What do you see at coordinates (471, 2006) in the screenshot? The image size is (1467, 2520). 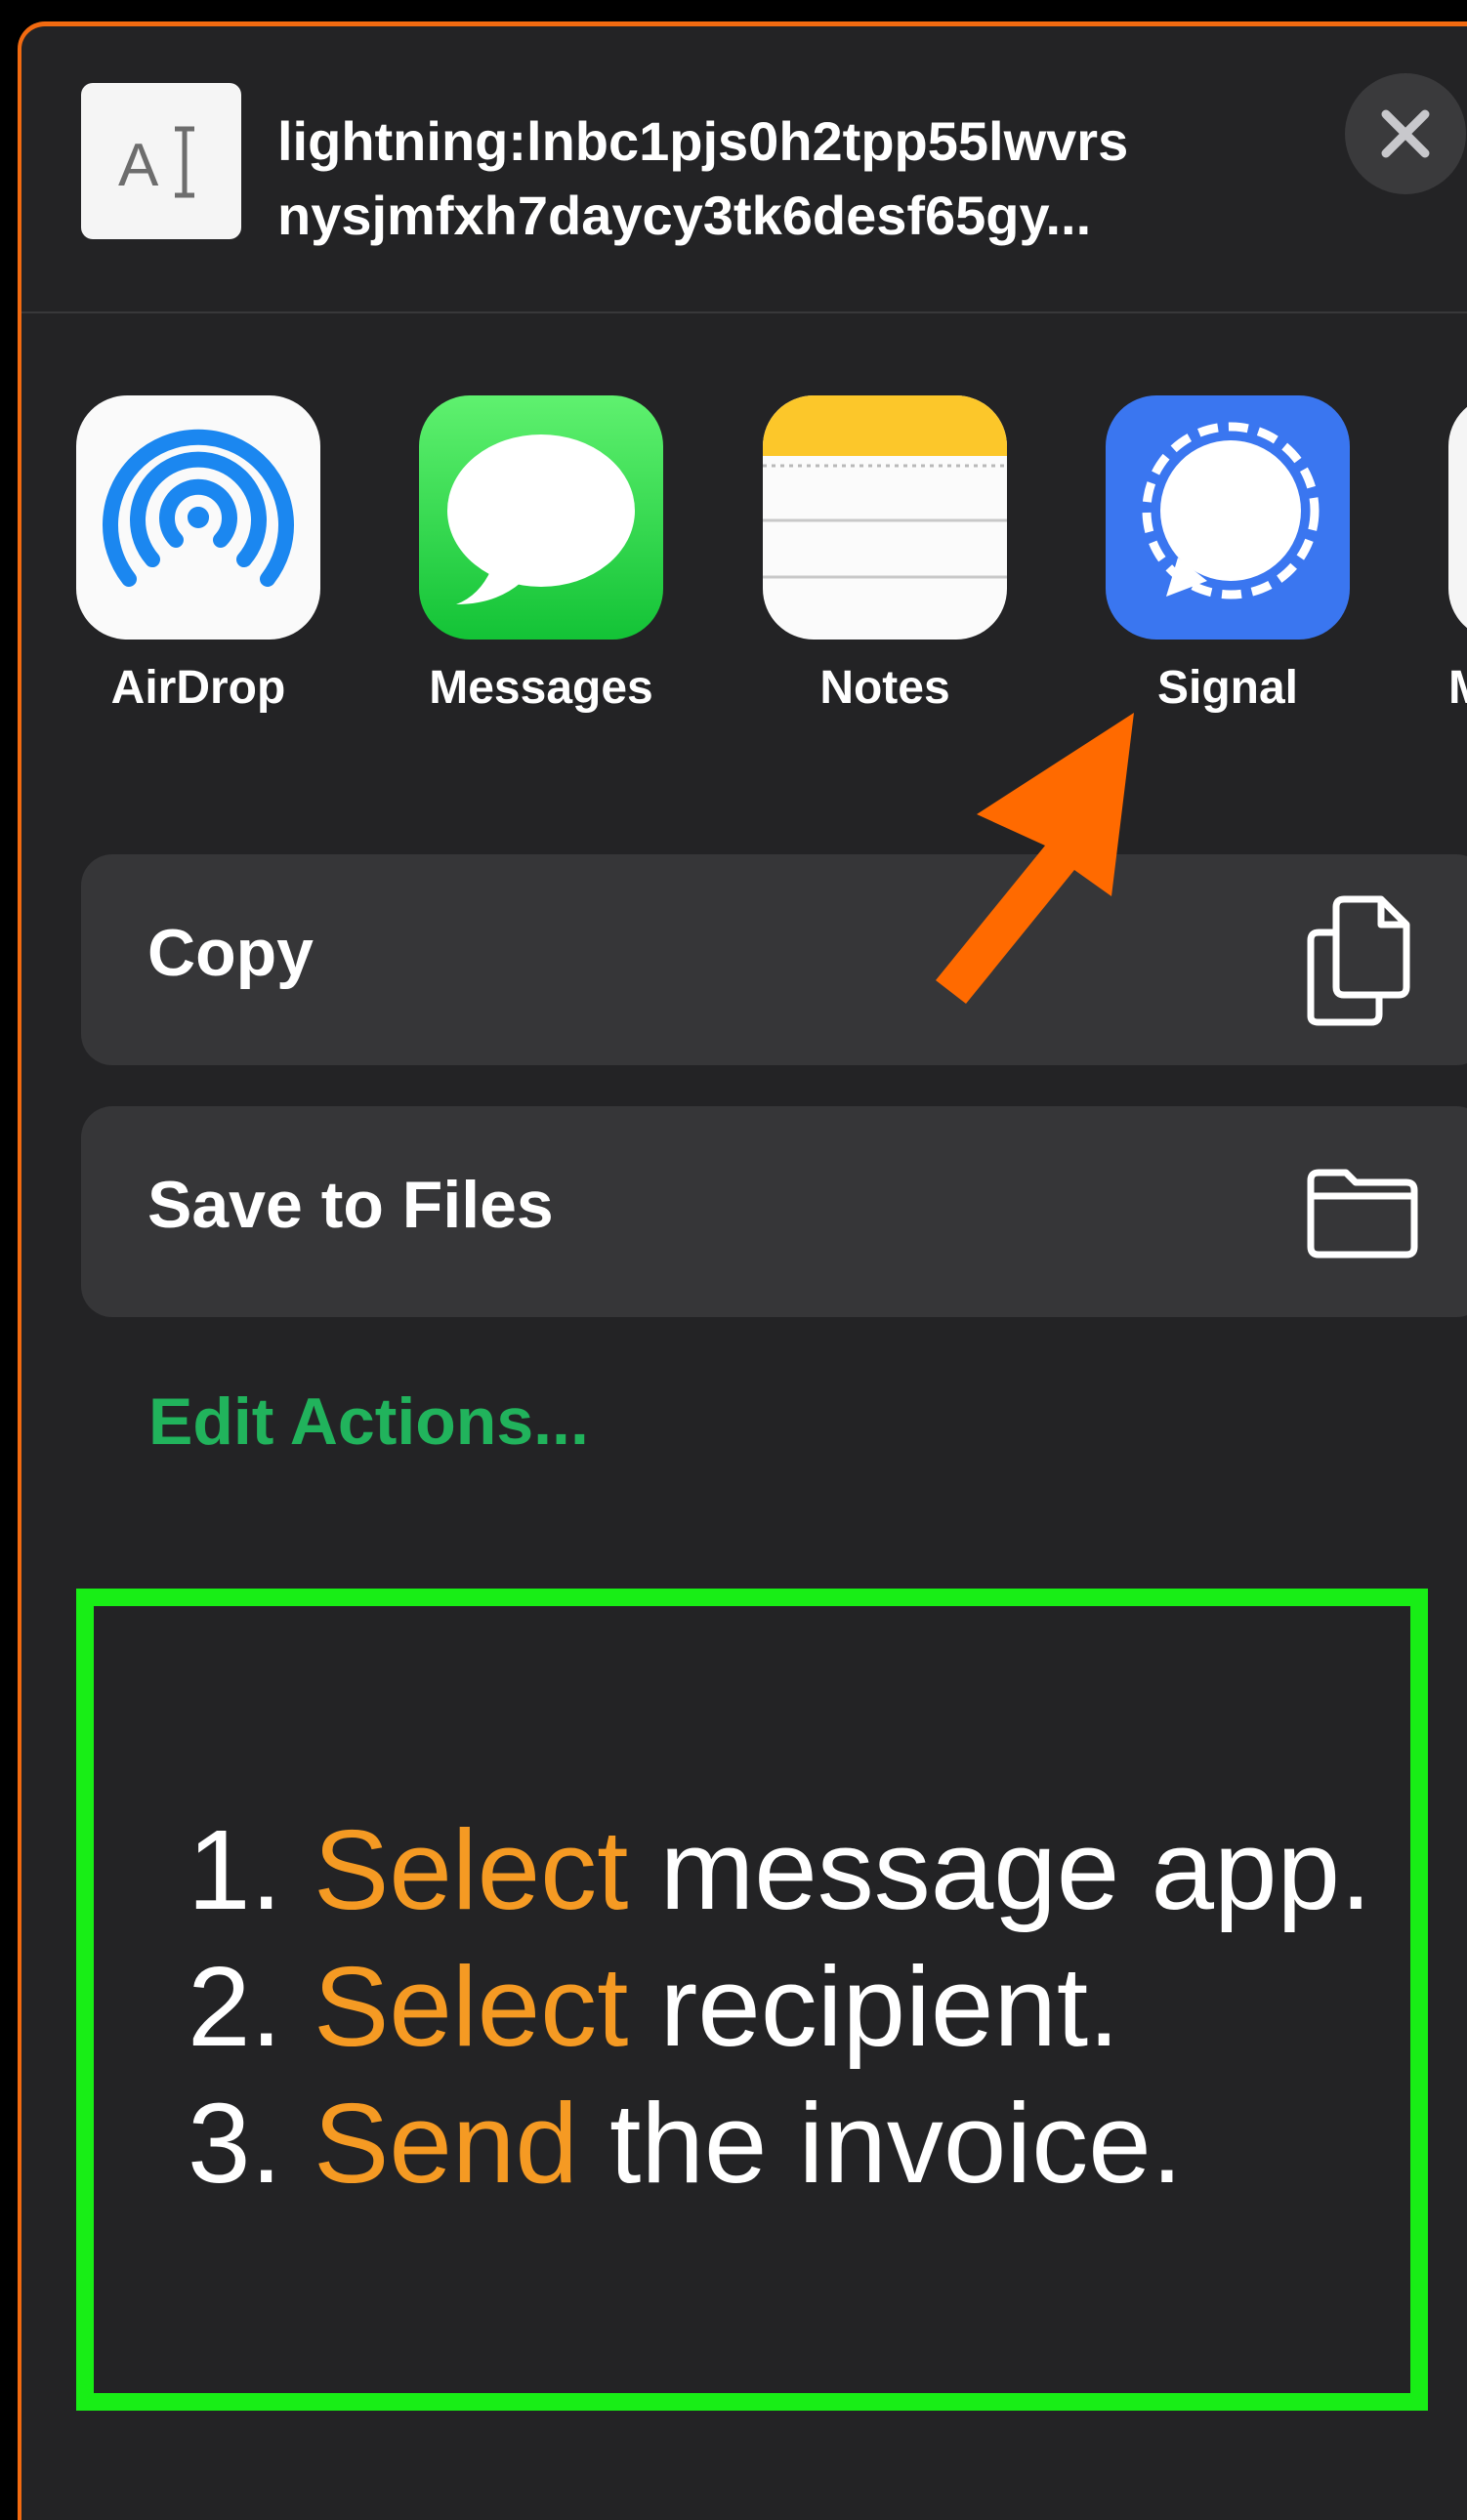 I see `step-2-verb: Select` at bounding box center [471, 2006].